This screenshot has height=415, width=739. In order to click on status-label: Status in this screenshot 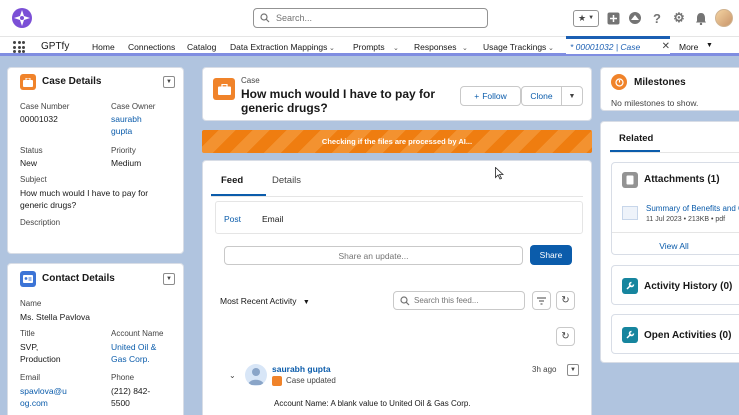, I will do `click(31, 150)`.